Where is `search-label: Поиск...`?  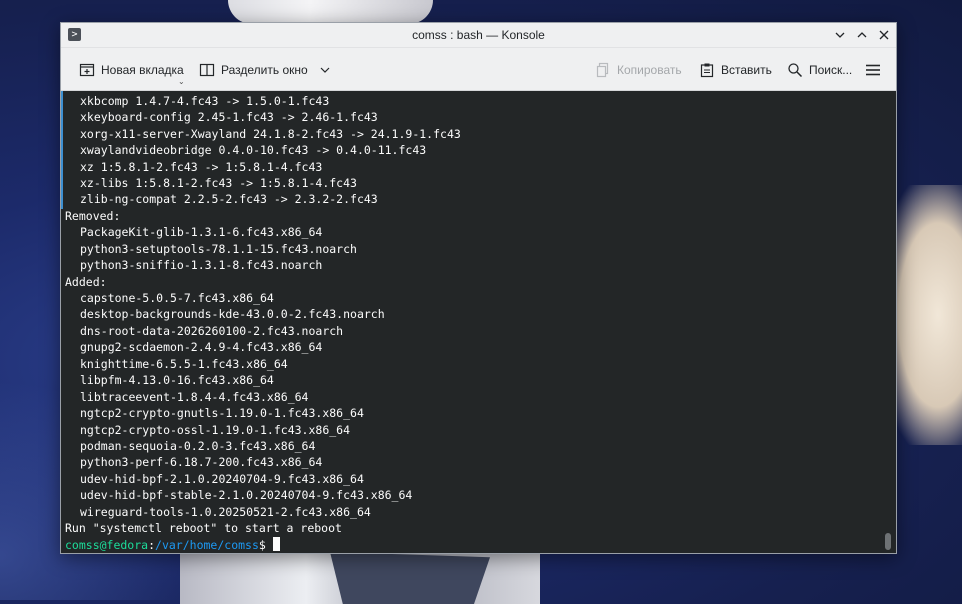 search-label: Поиск... is located at coordinates (831, 69).